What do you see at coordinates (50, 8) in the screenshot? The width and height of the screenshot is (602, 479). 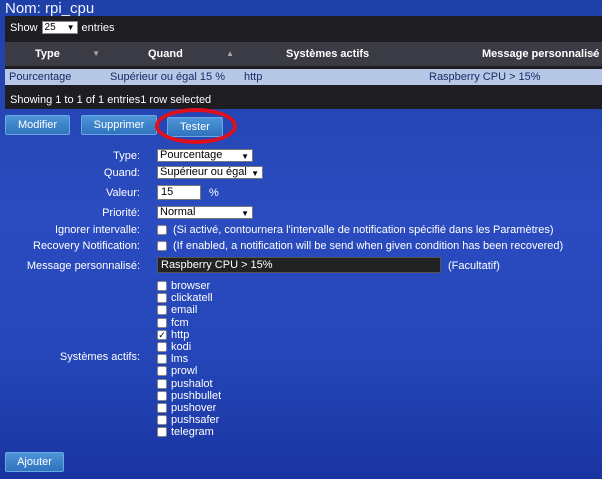 I see `page-title: Nom: rpi_cpu` at bounding box center [50, 8].